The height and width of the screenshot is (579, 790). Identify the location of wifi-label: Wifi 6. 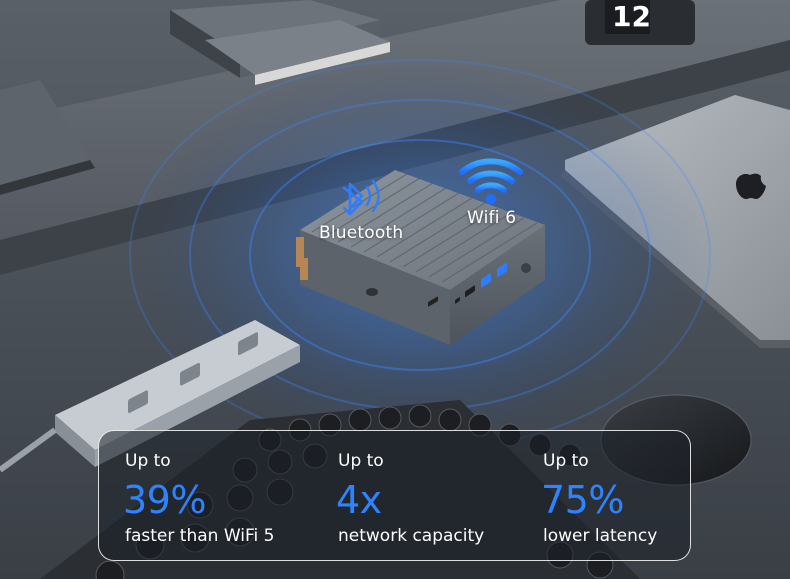
(492, 218).